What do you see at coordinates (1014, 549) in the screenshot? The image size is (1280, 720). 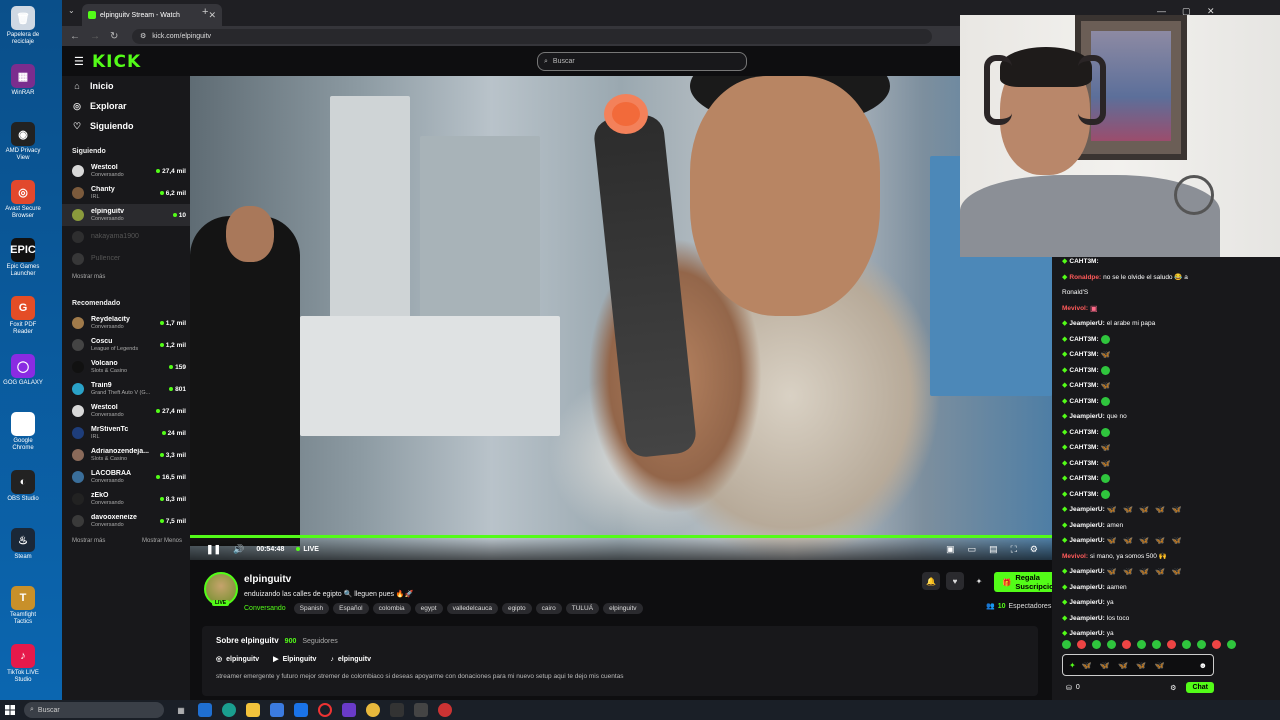 I see `fullscreen-icon: ⛶` at bounding box center [1014, 549].